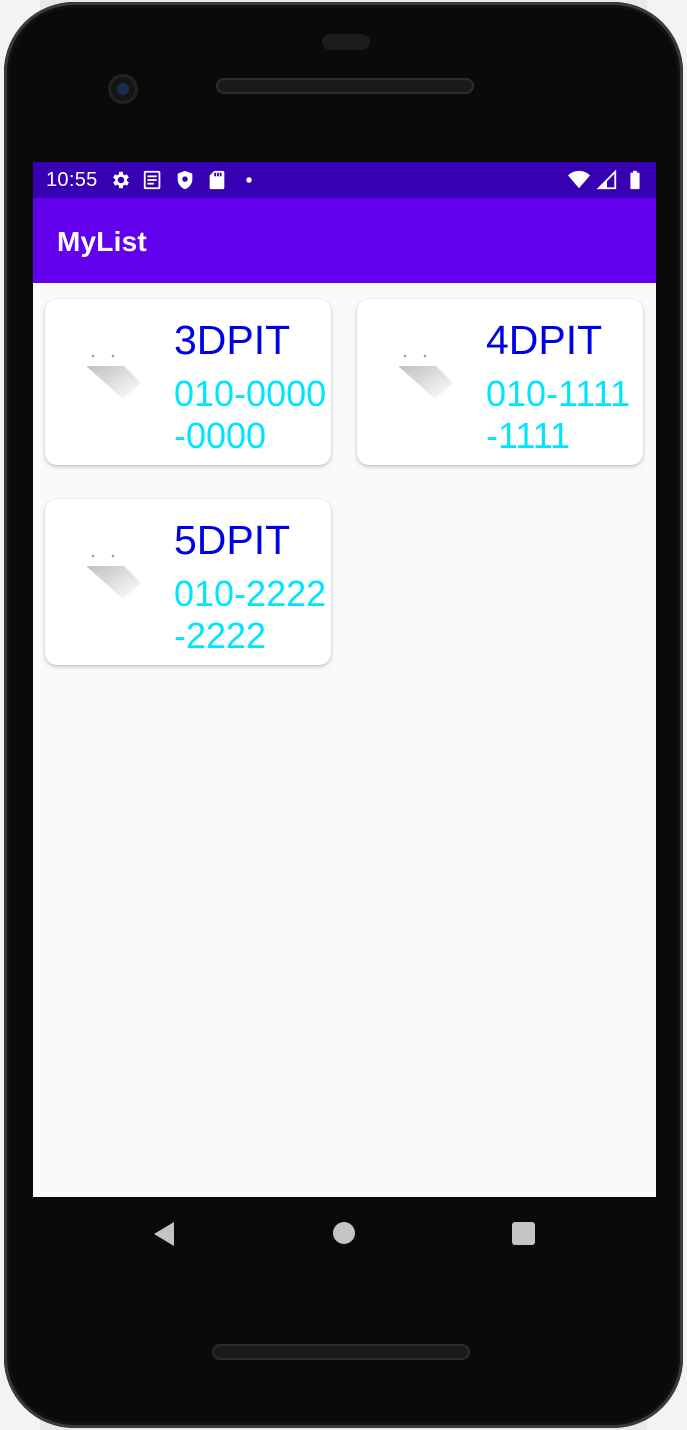 The height and width of the screenshot is (1430, 687). I want to click on shield-icon, so click(184, 180).